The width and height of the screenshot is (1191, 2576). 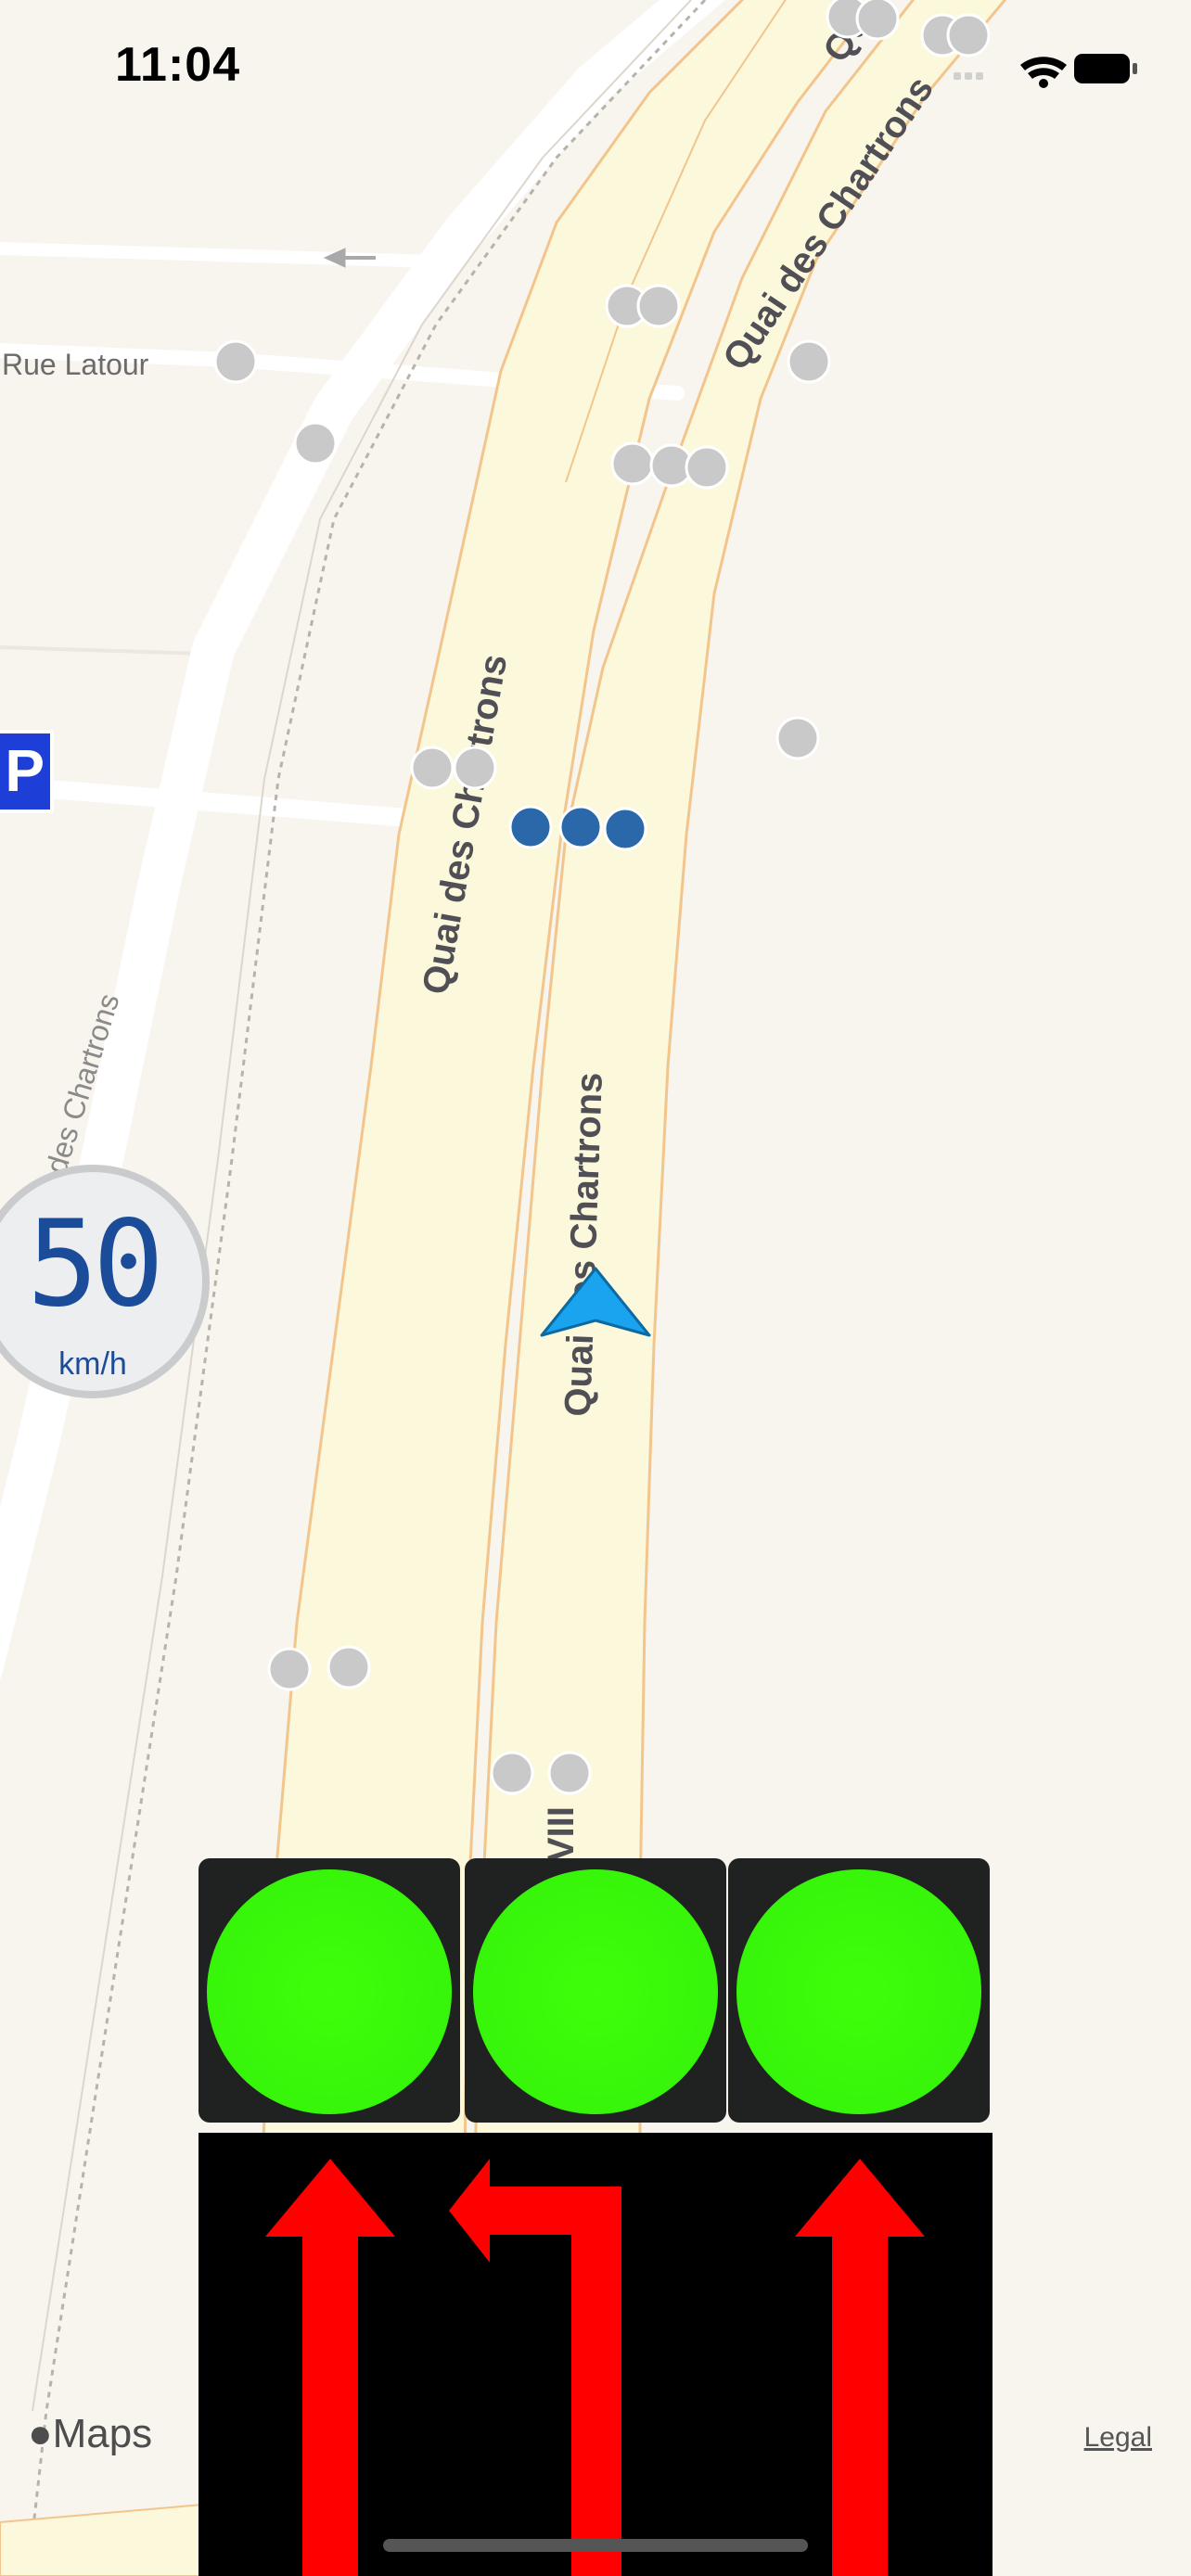 I want to click on route-markers, so click(x=577, y=828).